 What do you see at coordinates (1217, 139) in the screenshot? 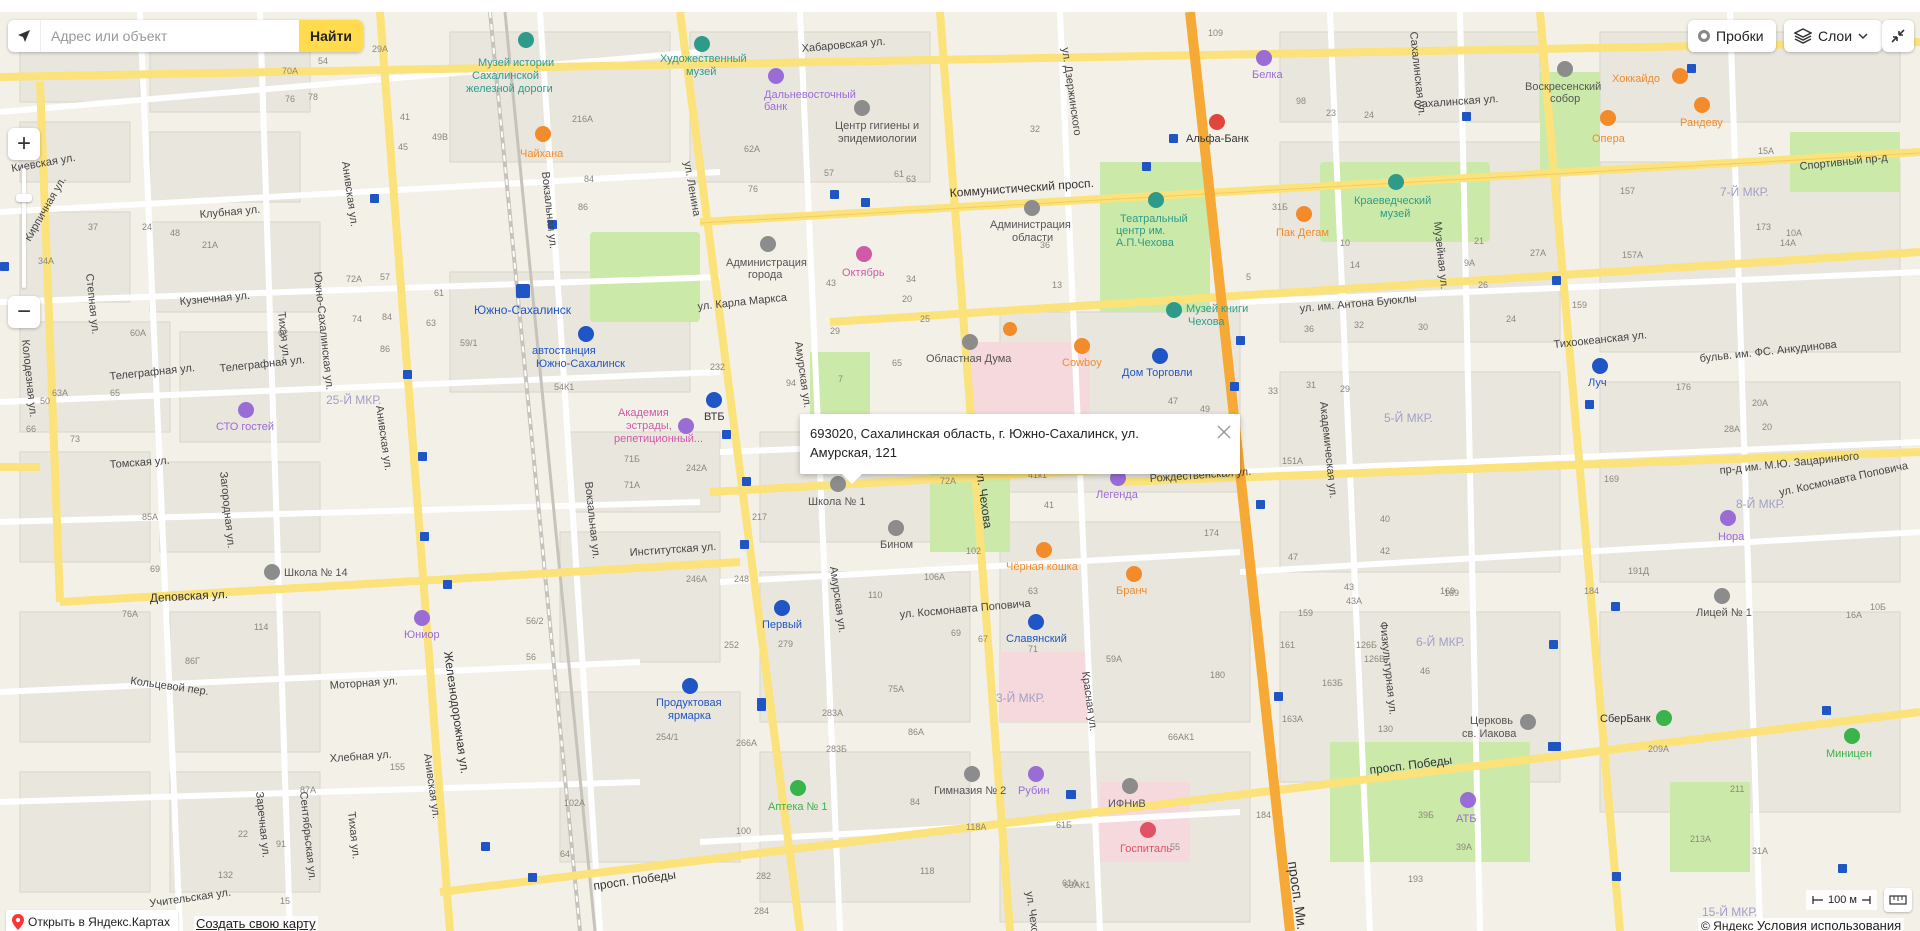
I see `svg-text: Альфа-Банк` at bounding box center [1217, 139].